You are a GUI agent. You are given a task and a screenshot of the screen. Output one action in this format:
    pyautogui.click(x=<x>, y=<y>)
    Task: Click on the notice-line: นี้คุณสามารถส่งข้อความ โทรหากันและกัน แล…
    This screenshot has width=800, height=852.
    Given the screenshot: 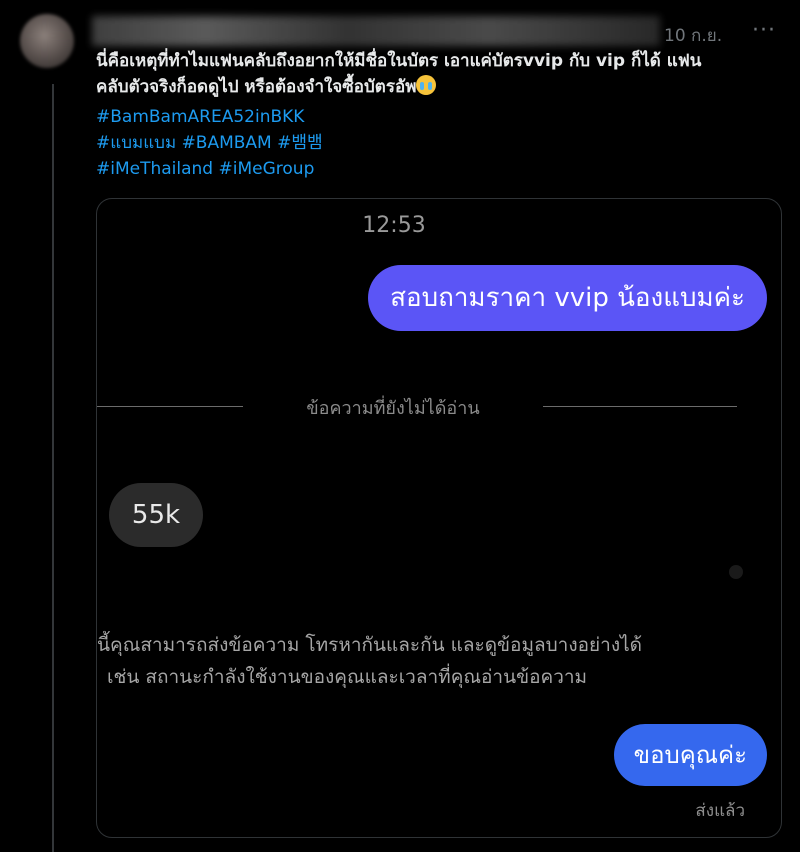 What is the action you would take?
    pyautogui.click(x=370, y=645)
    